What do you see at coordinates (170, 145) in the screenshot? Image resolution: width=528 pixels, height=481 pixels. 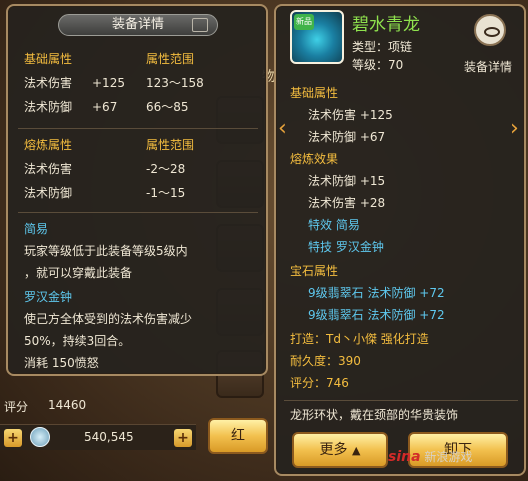 I see `forge-range-header: 属性范围` at bounding box center [170, 145].